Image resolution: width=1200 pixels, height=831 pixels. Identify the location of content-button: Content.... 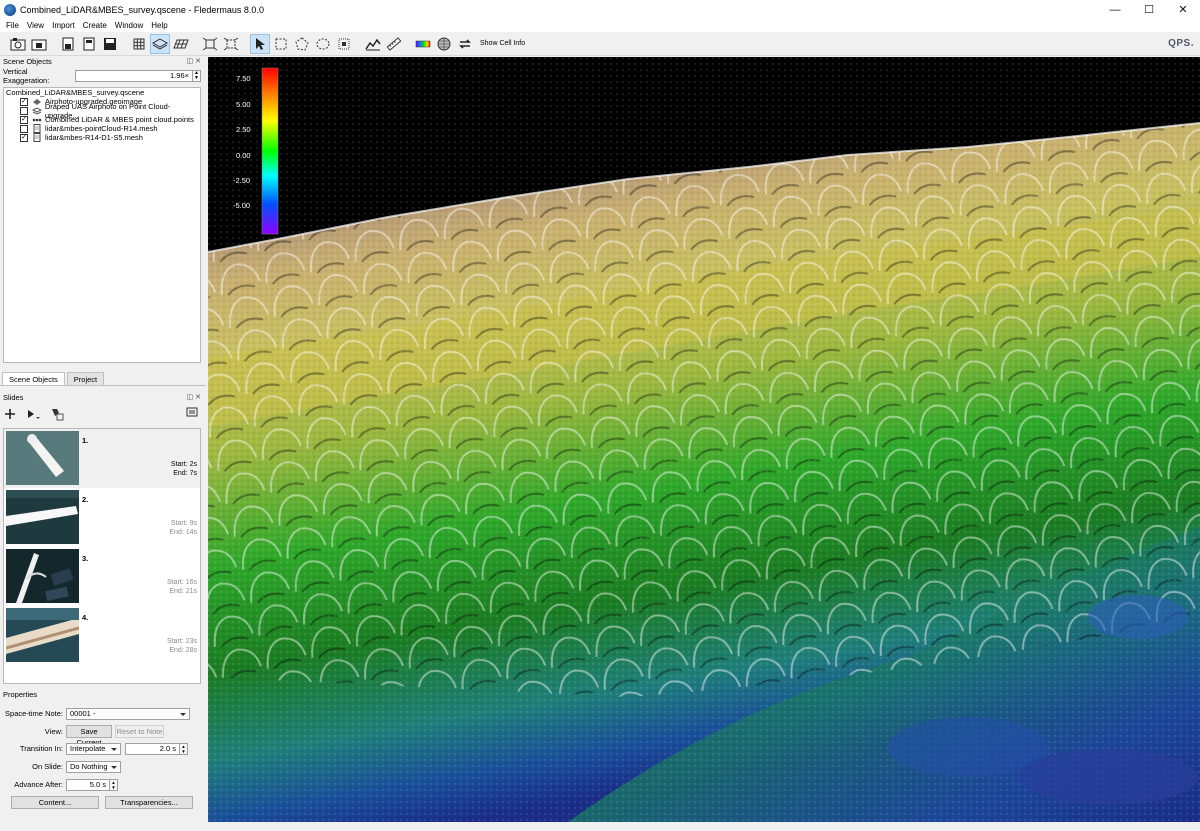
(55, 802).